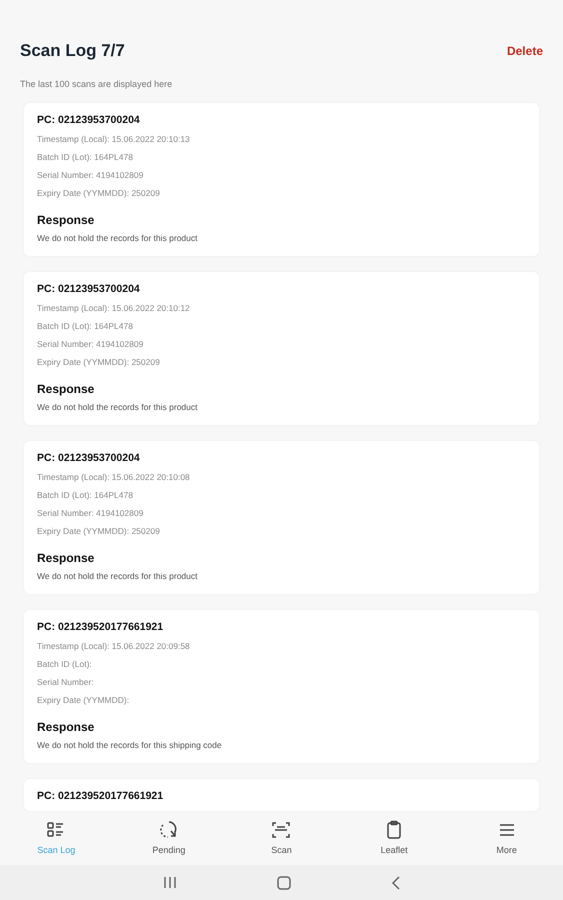  Describe the element at coordinates (97, 84) in the screenshot. I see `page-subtitle: The last 100 scans are displayed here` at that location.